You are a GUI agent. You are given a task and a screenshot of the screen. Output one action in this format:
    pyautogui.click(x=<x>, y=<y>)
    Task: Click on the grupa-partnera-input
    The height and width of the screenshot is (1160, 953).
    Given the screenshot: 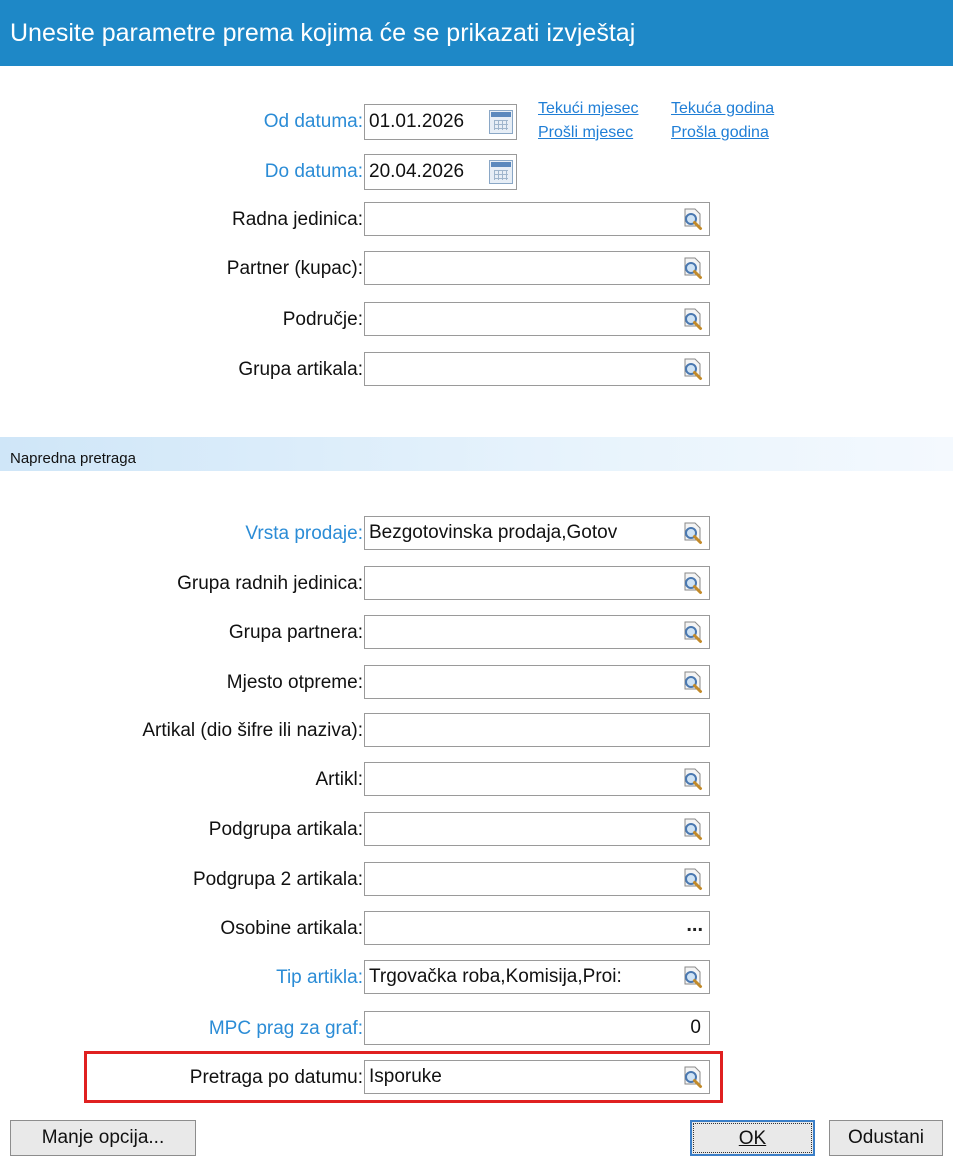 What is the action you would take?
    pyautogui.click(x=537, y=632)
    